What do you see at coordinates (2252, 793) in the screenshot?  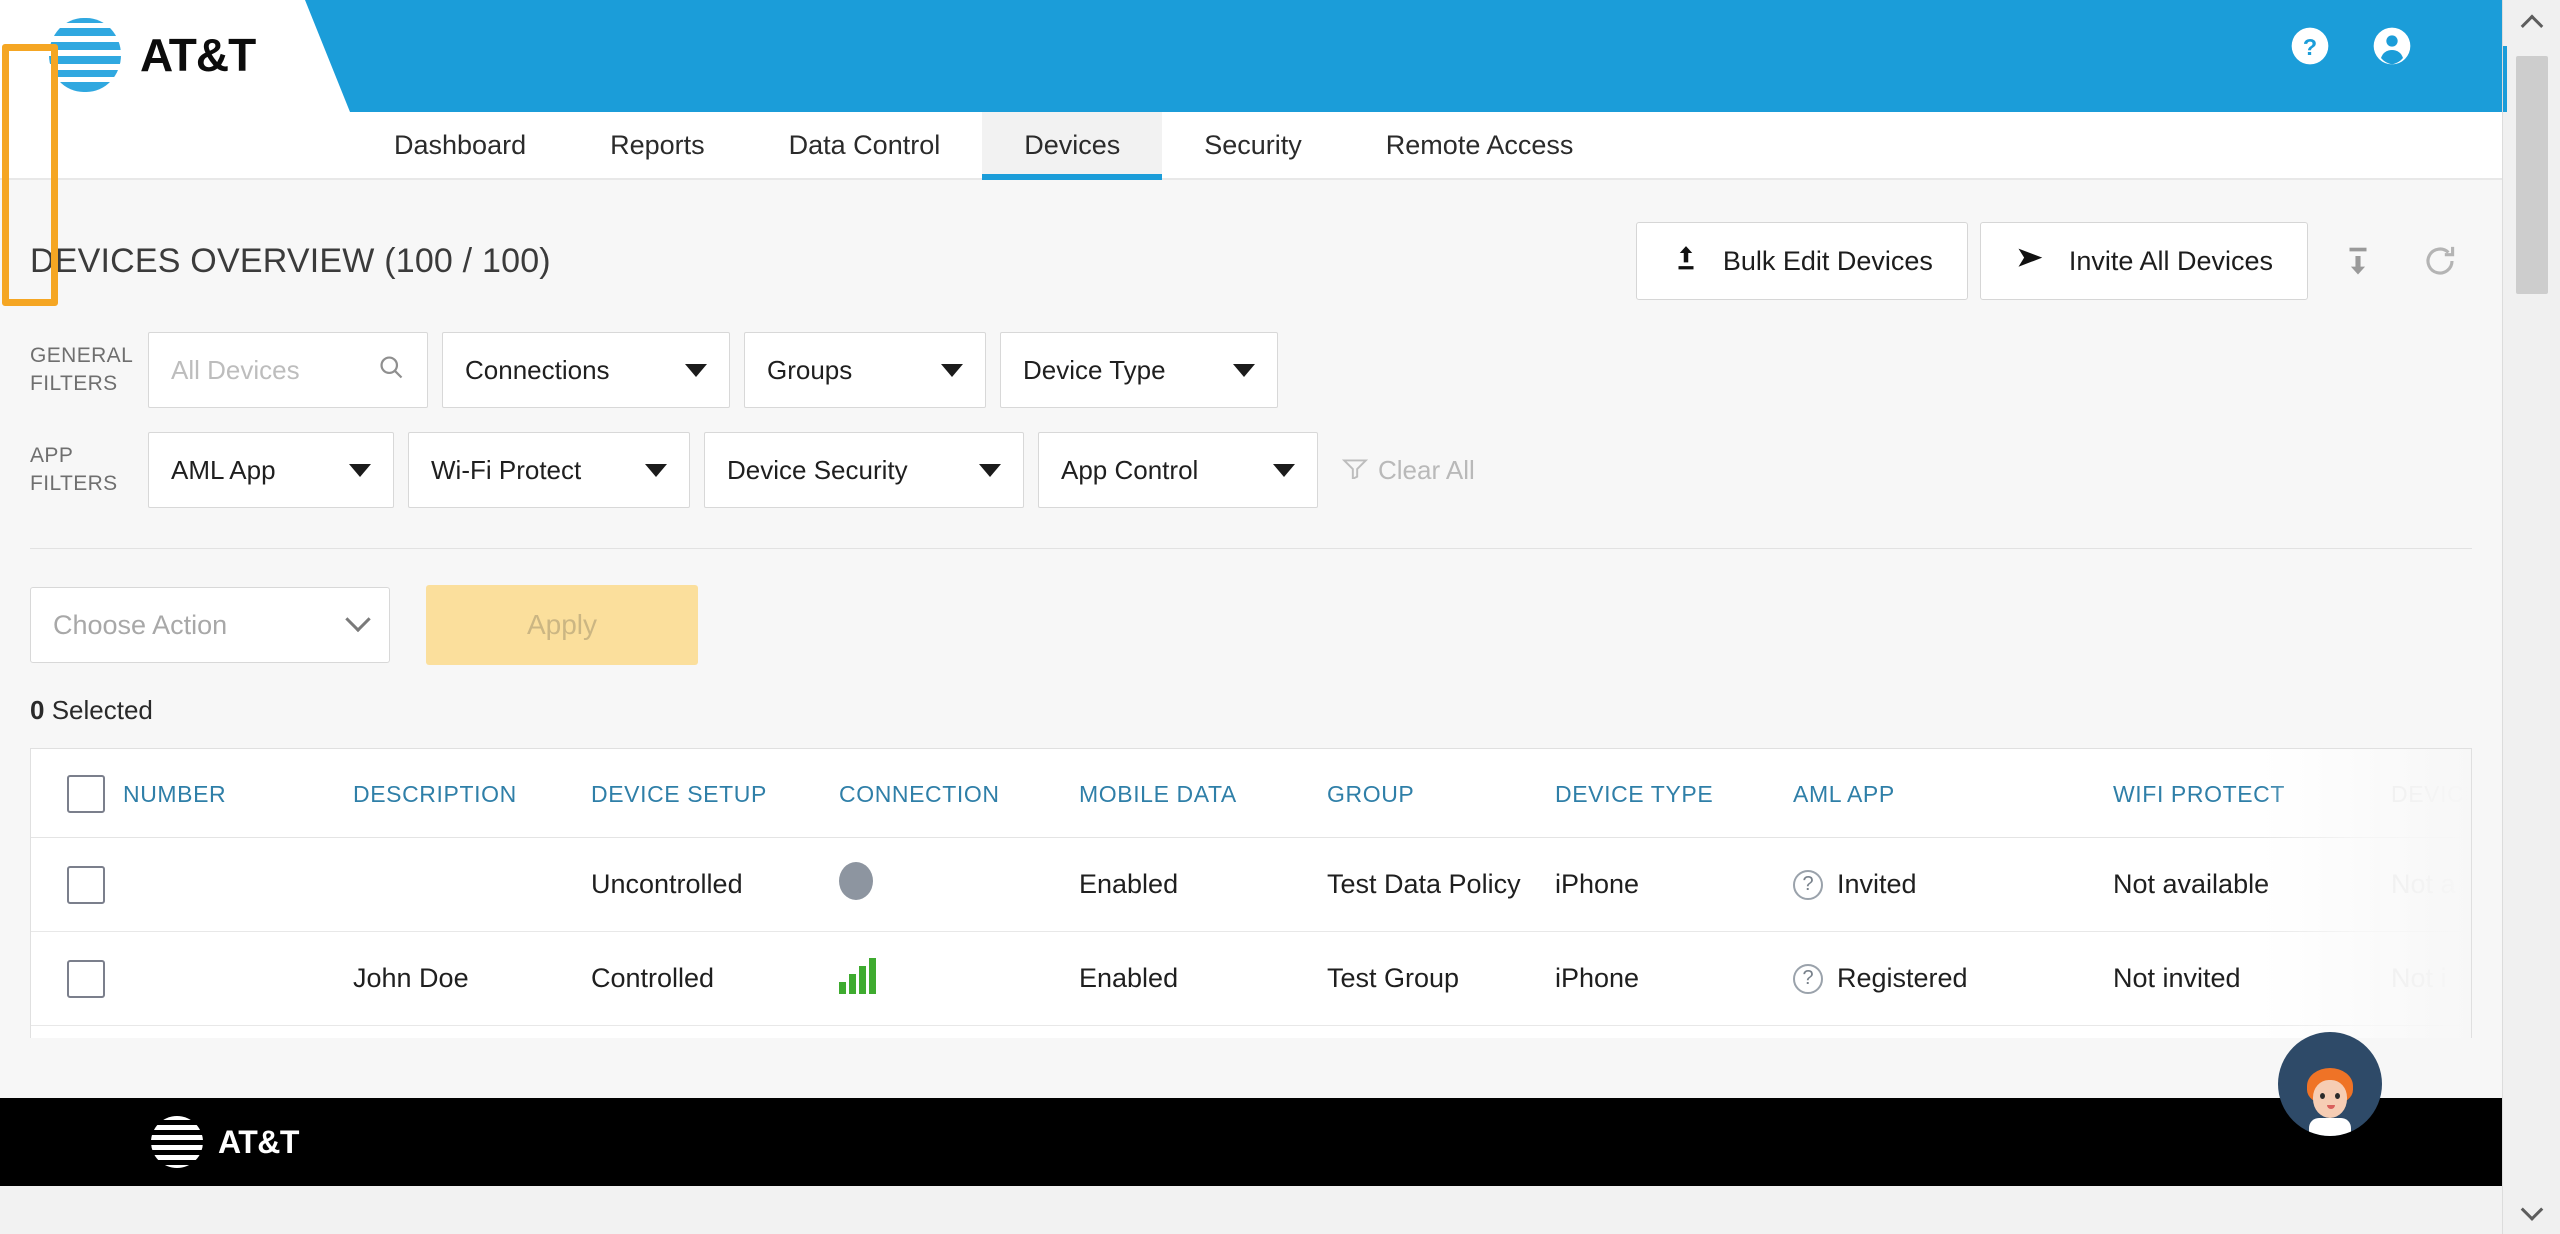 I see `column-header-wifi-protect: WIFI PROTECT` at bounding box center [2252, 793].